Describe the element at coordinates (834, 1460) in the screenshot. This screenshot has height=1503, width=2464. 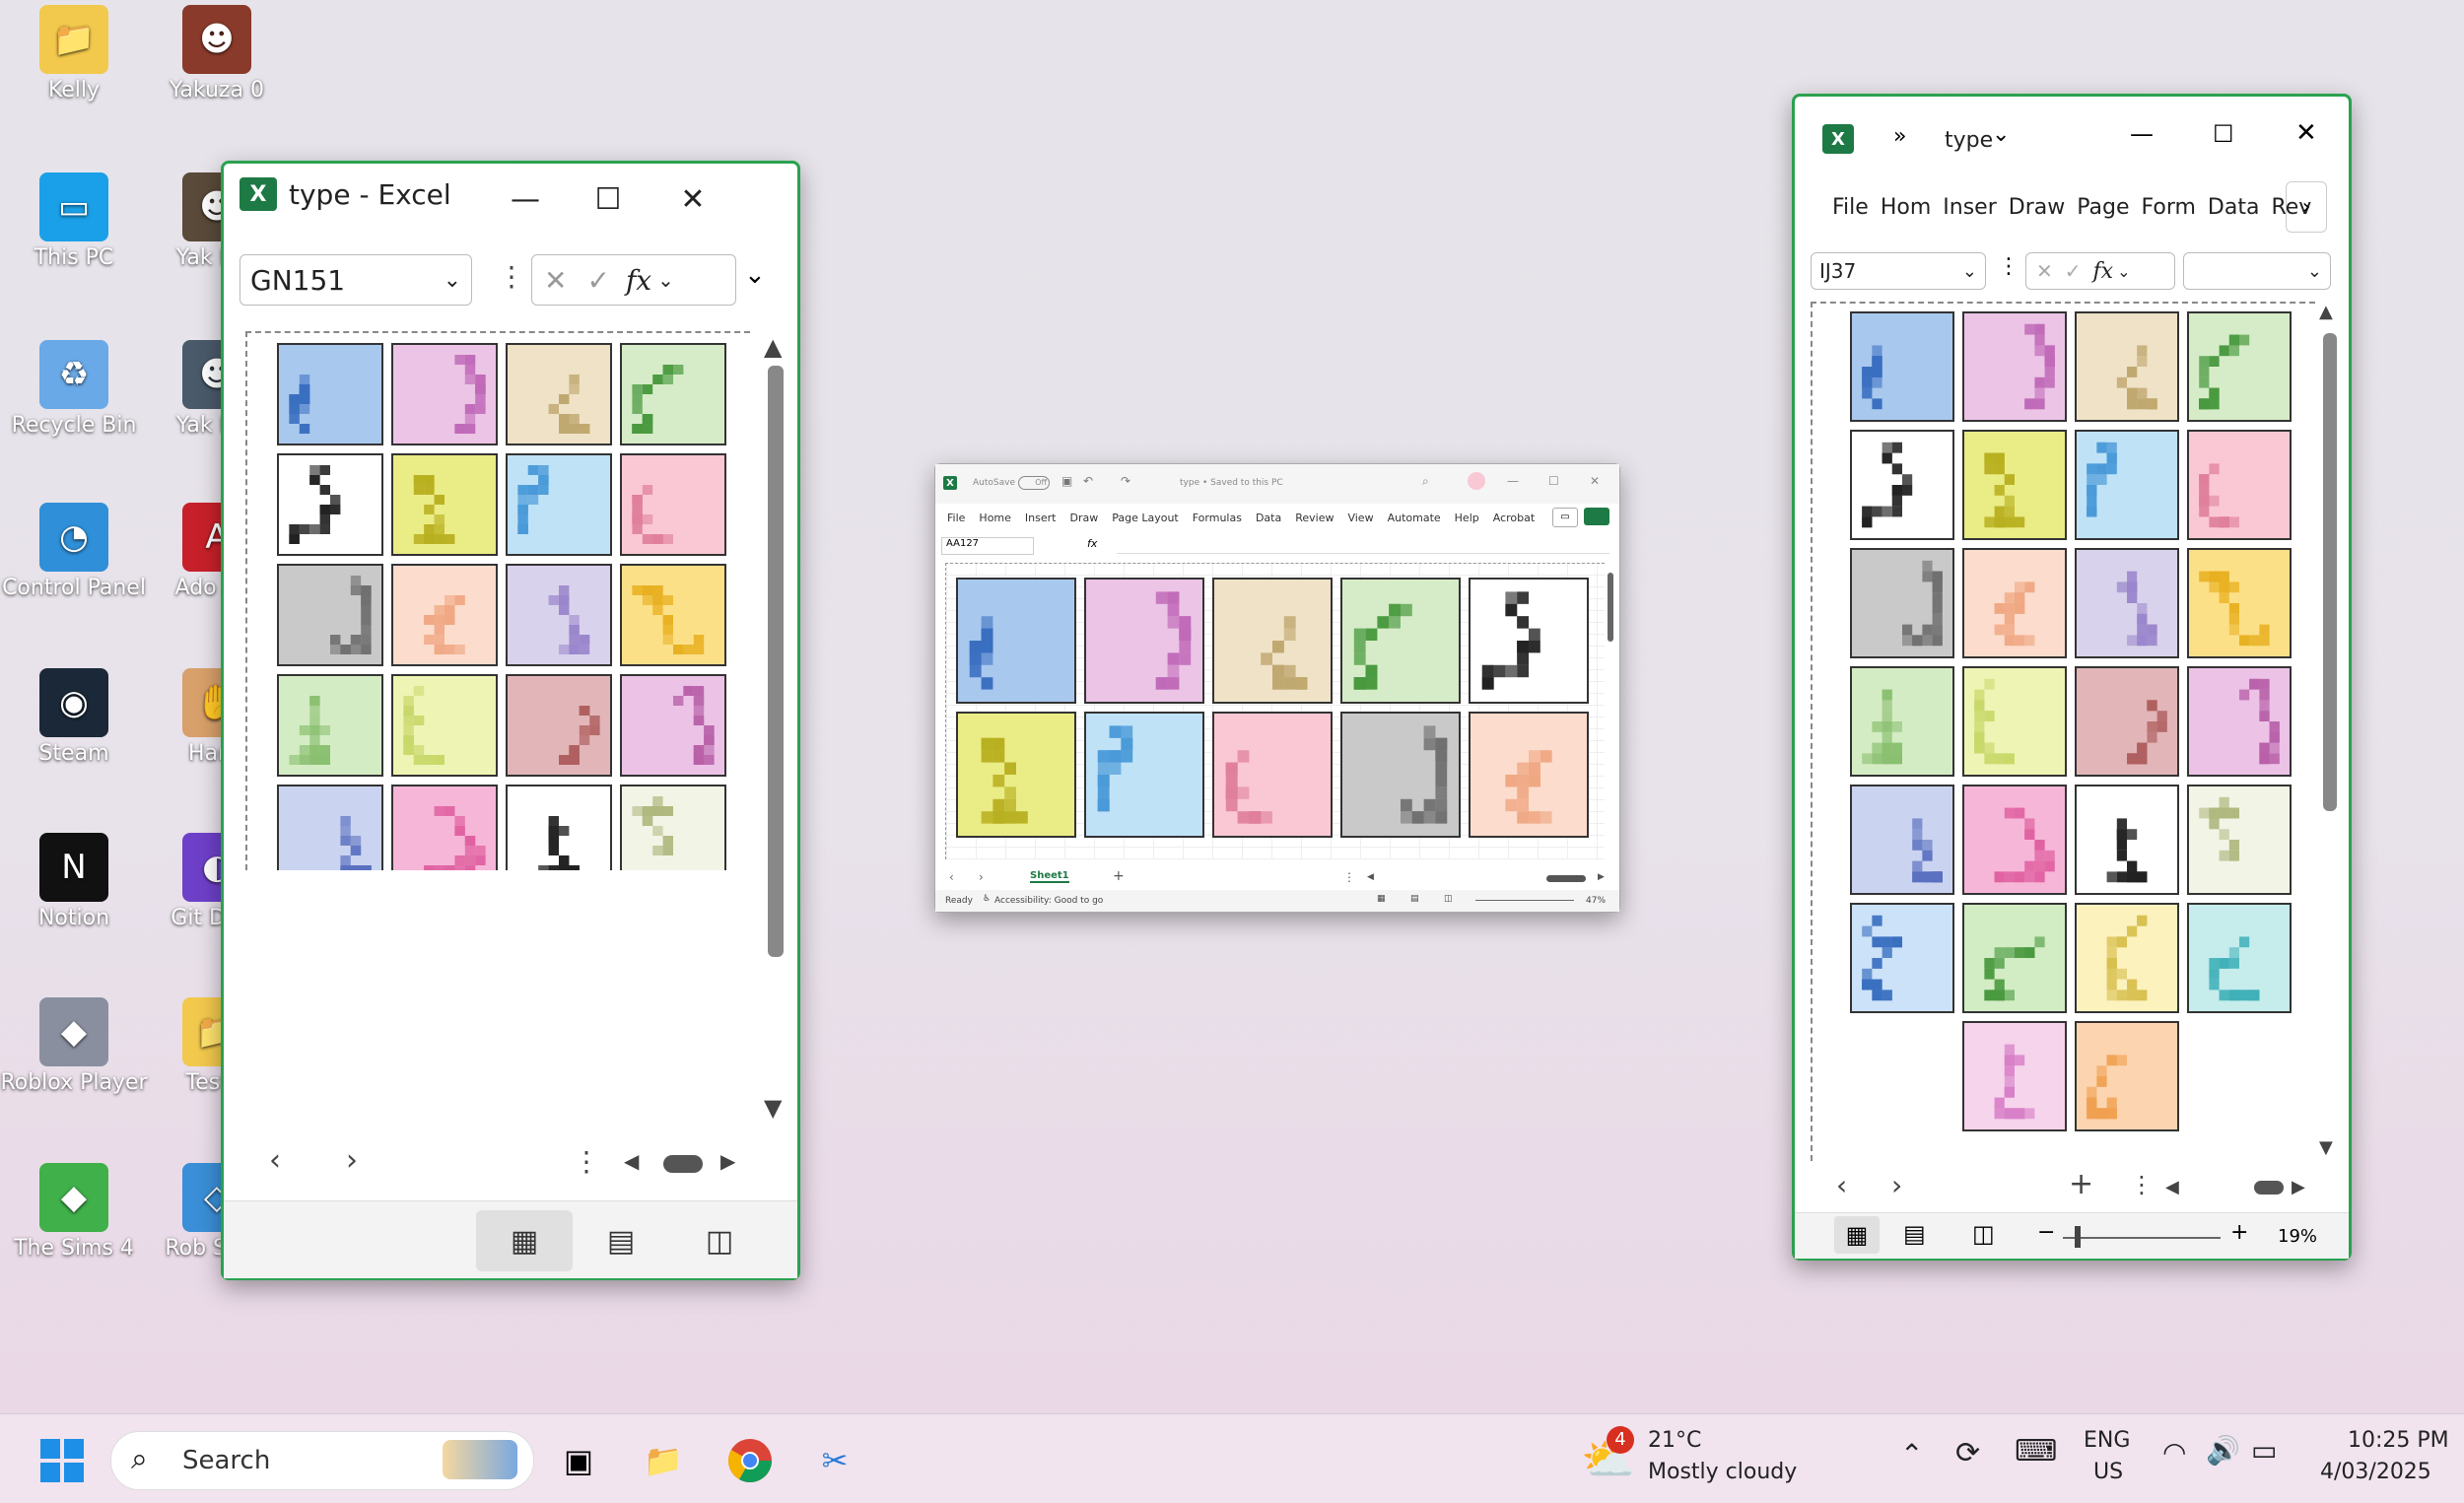
I see `snipping-tool-icon: ✂` at that location.